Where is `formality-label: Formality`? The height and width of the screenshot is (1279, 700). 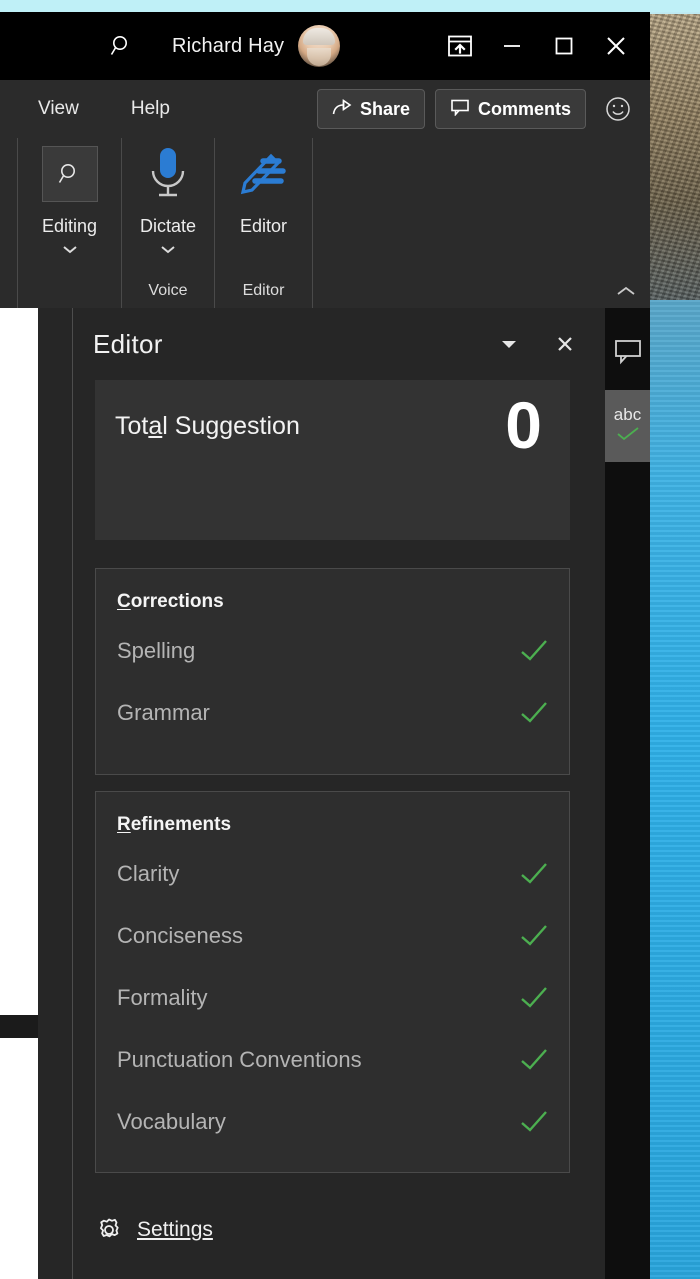
formality-label: Formality is located at coordinates (162, 997).